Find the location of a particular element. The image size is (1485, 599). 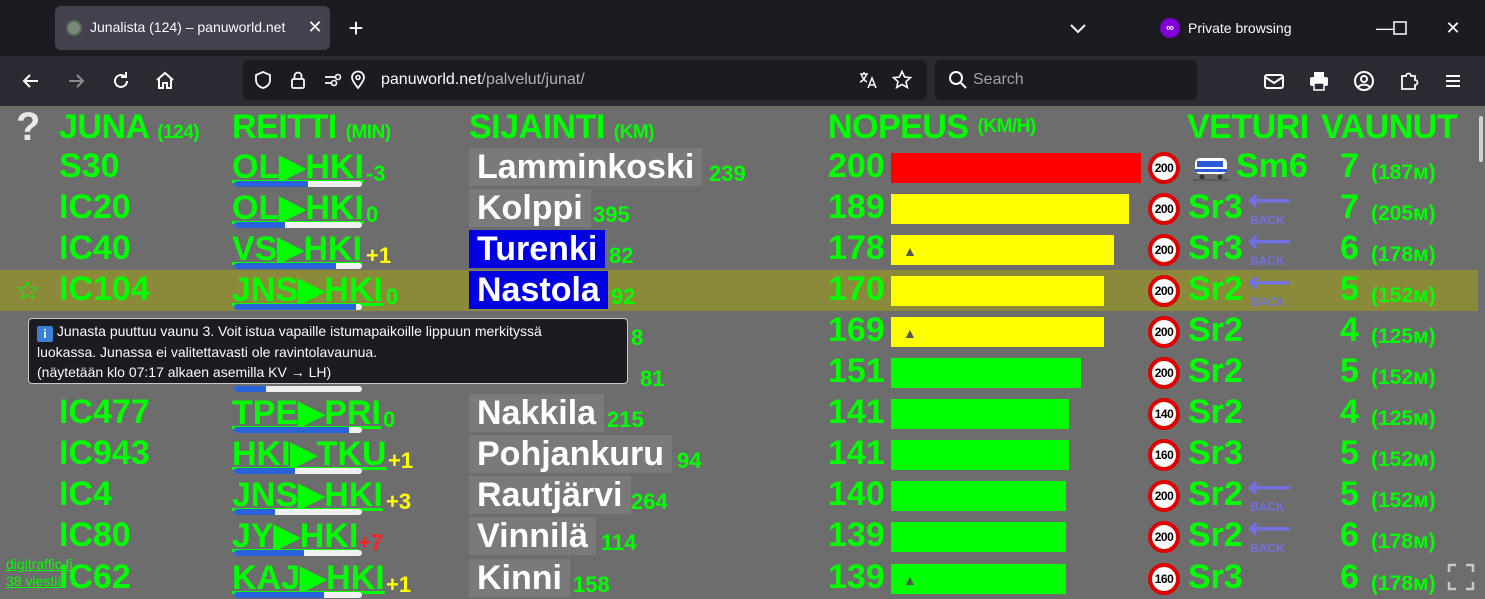

close-window-button: ✕ is located at coordinates (1453, 28).